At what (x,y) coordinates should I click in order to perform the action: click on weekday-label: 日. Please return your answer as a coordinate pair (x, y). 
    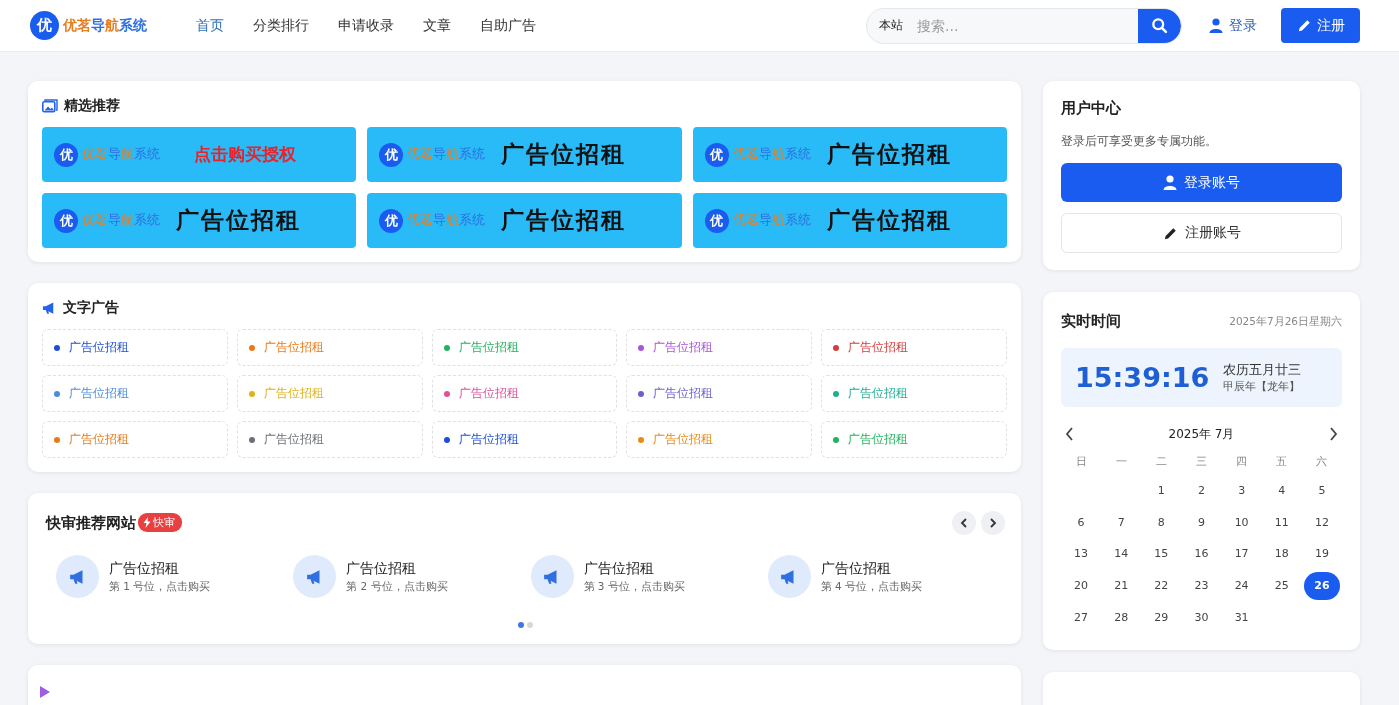
    Looking at the image, I should click on (1081, 462).